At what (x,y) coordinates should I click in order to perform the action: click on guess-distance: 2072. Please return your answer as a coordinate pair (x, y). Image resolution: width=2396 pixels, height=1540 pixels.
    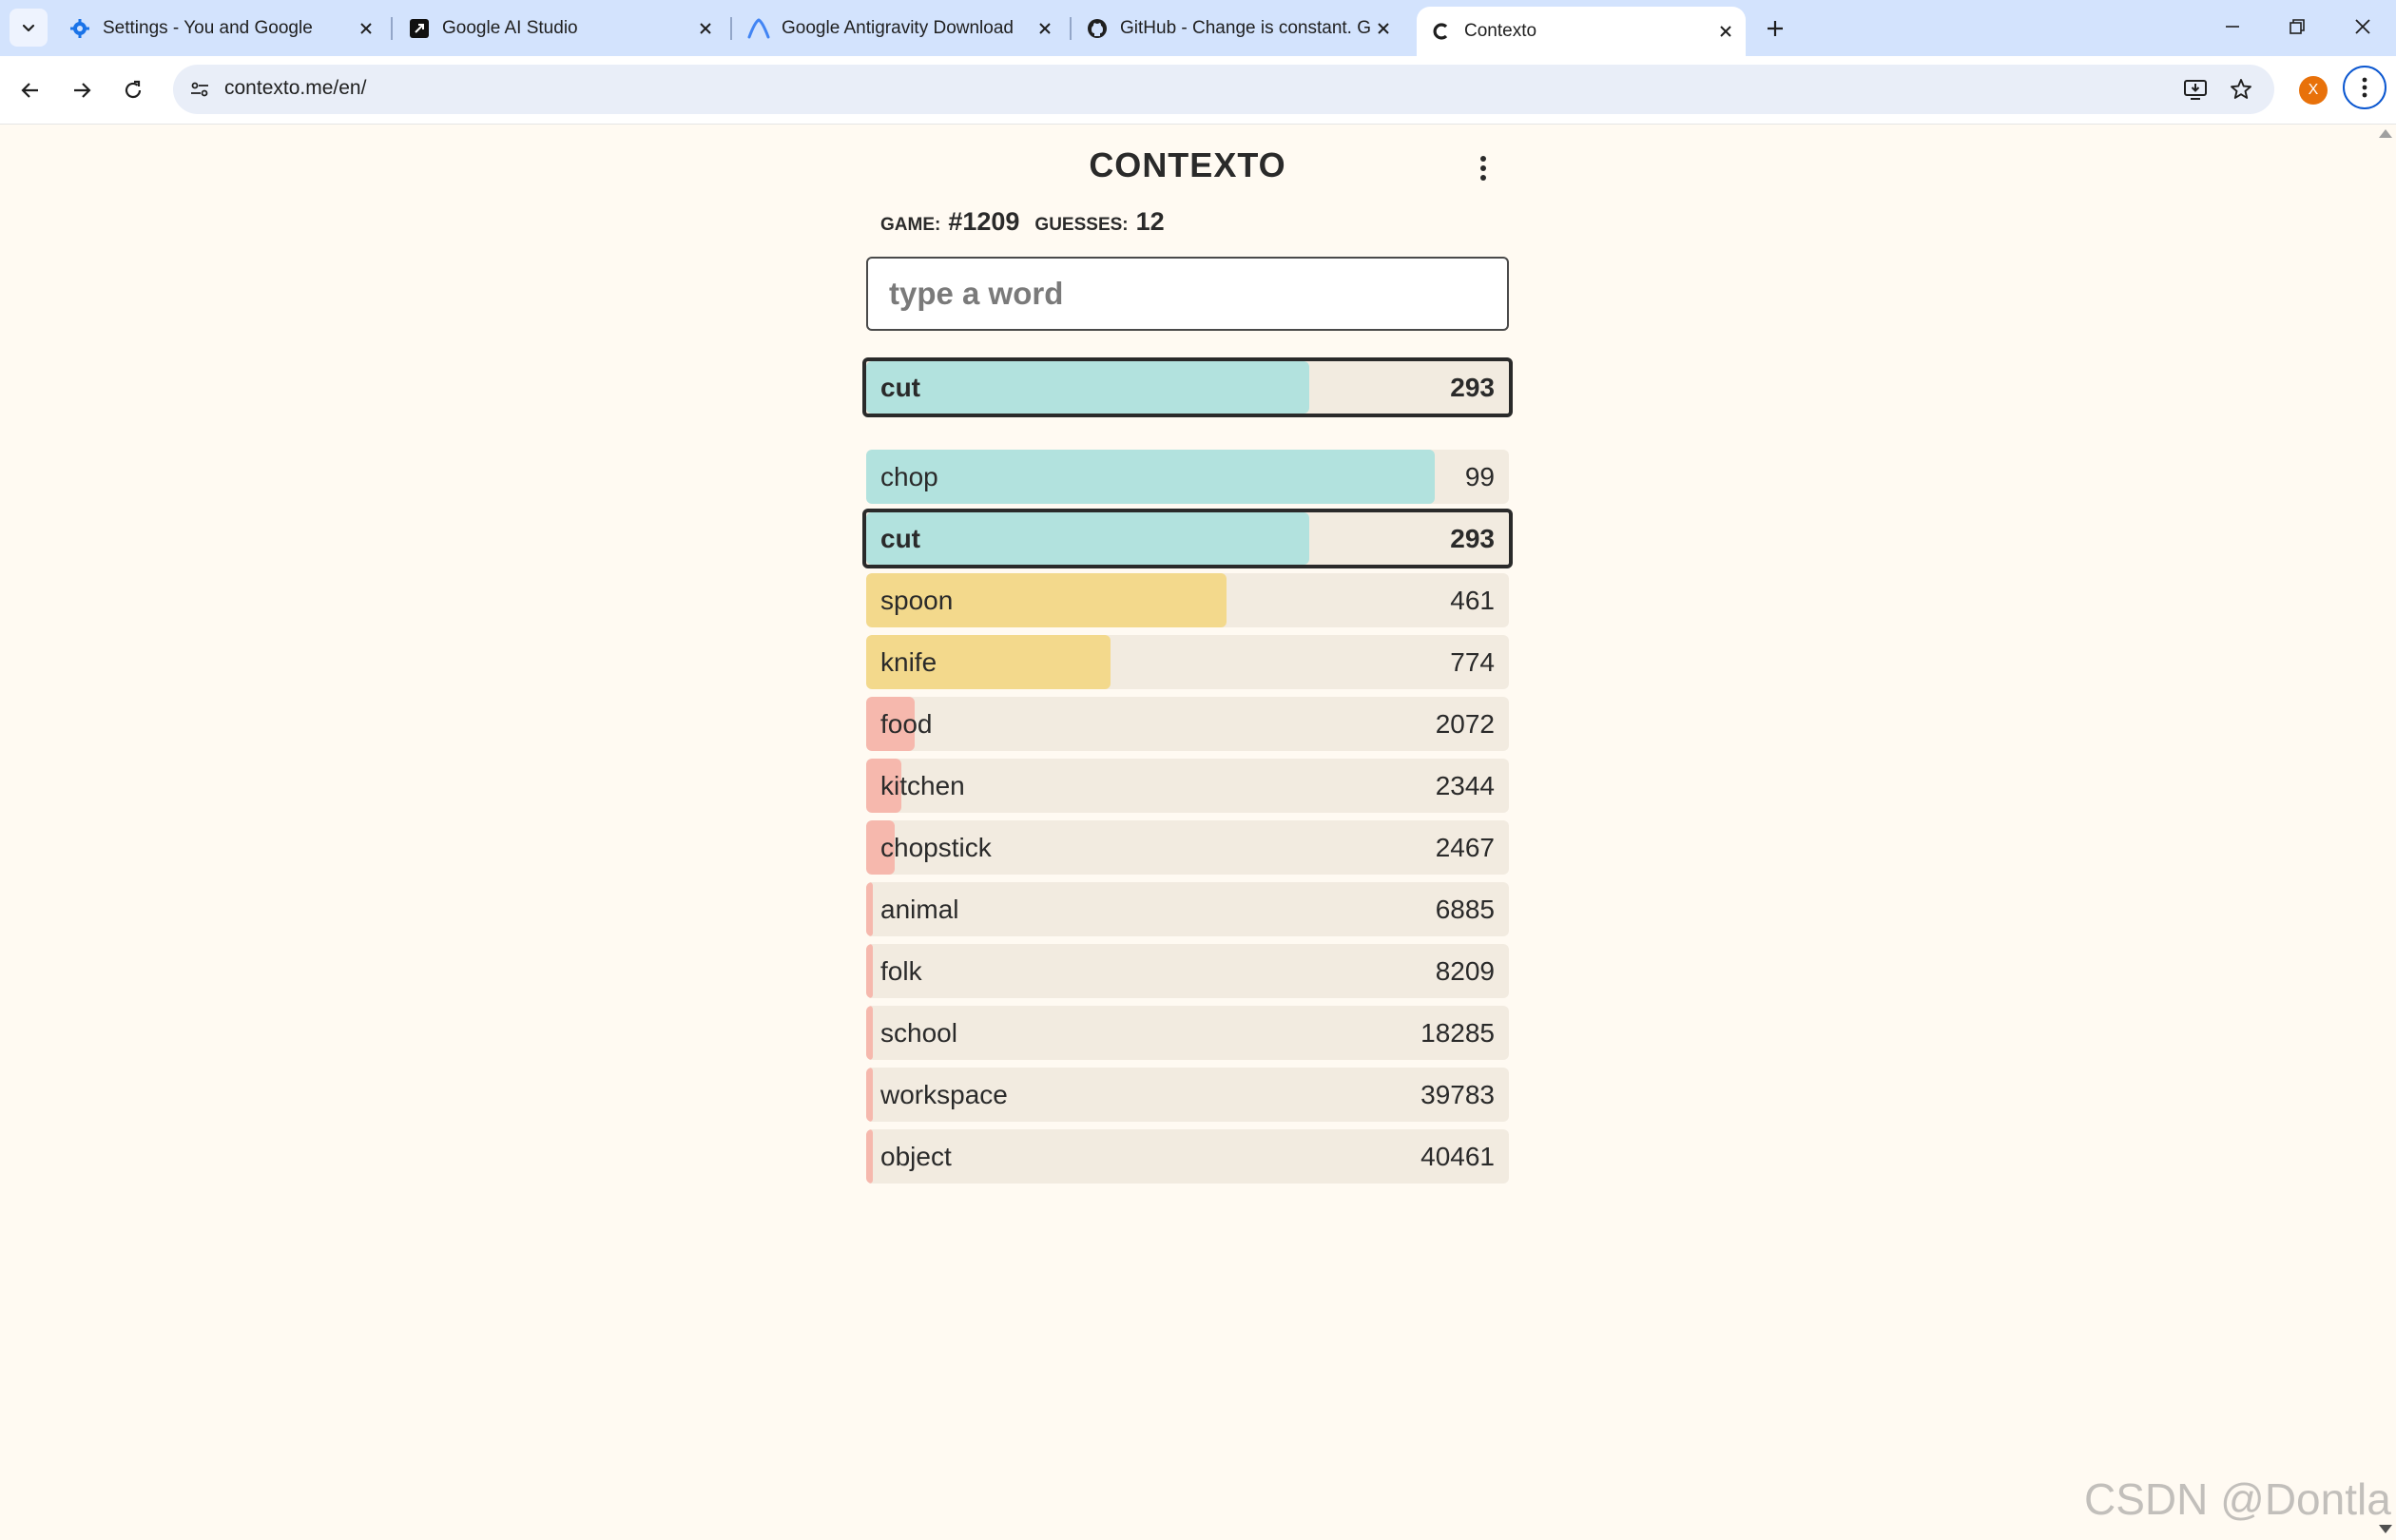
    Looking at the image, I should click on (1465, 724).